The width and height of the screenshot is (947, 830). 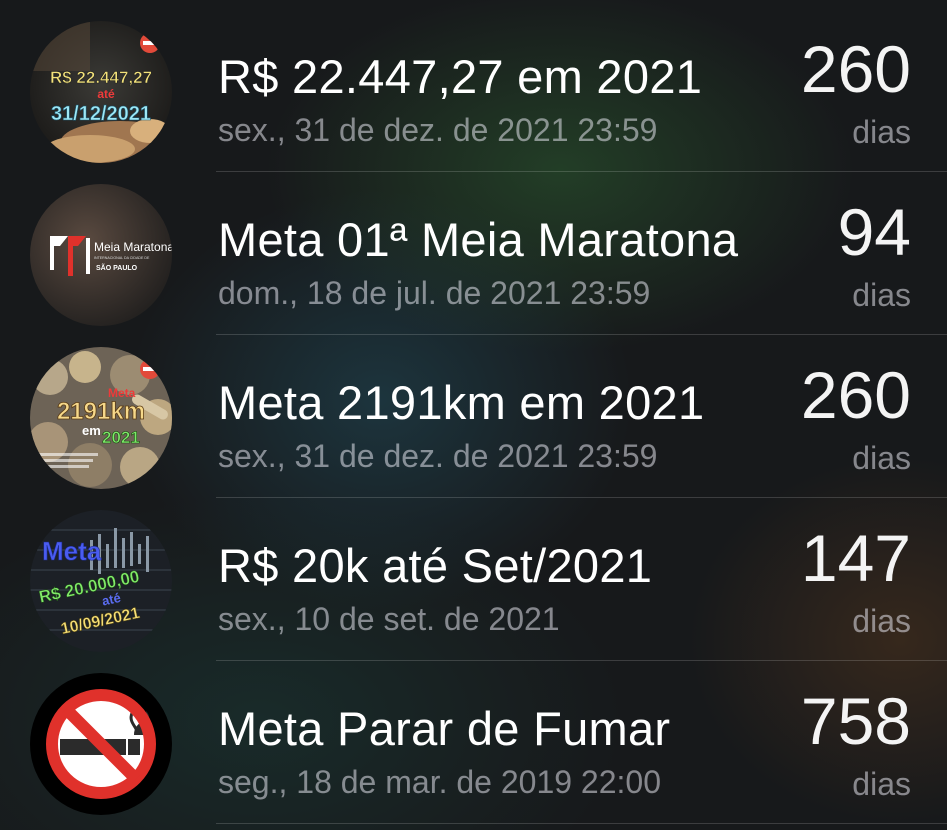 What do you see at coordinates (117, 267) in the screenshot?
I see `thumbnail-text: SÃO PAULO` at bounding box center [117, 267].